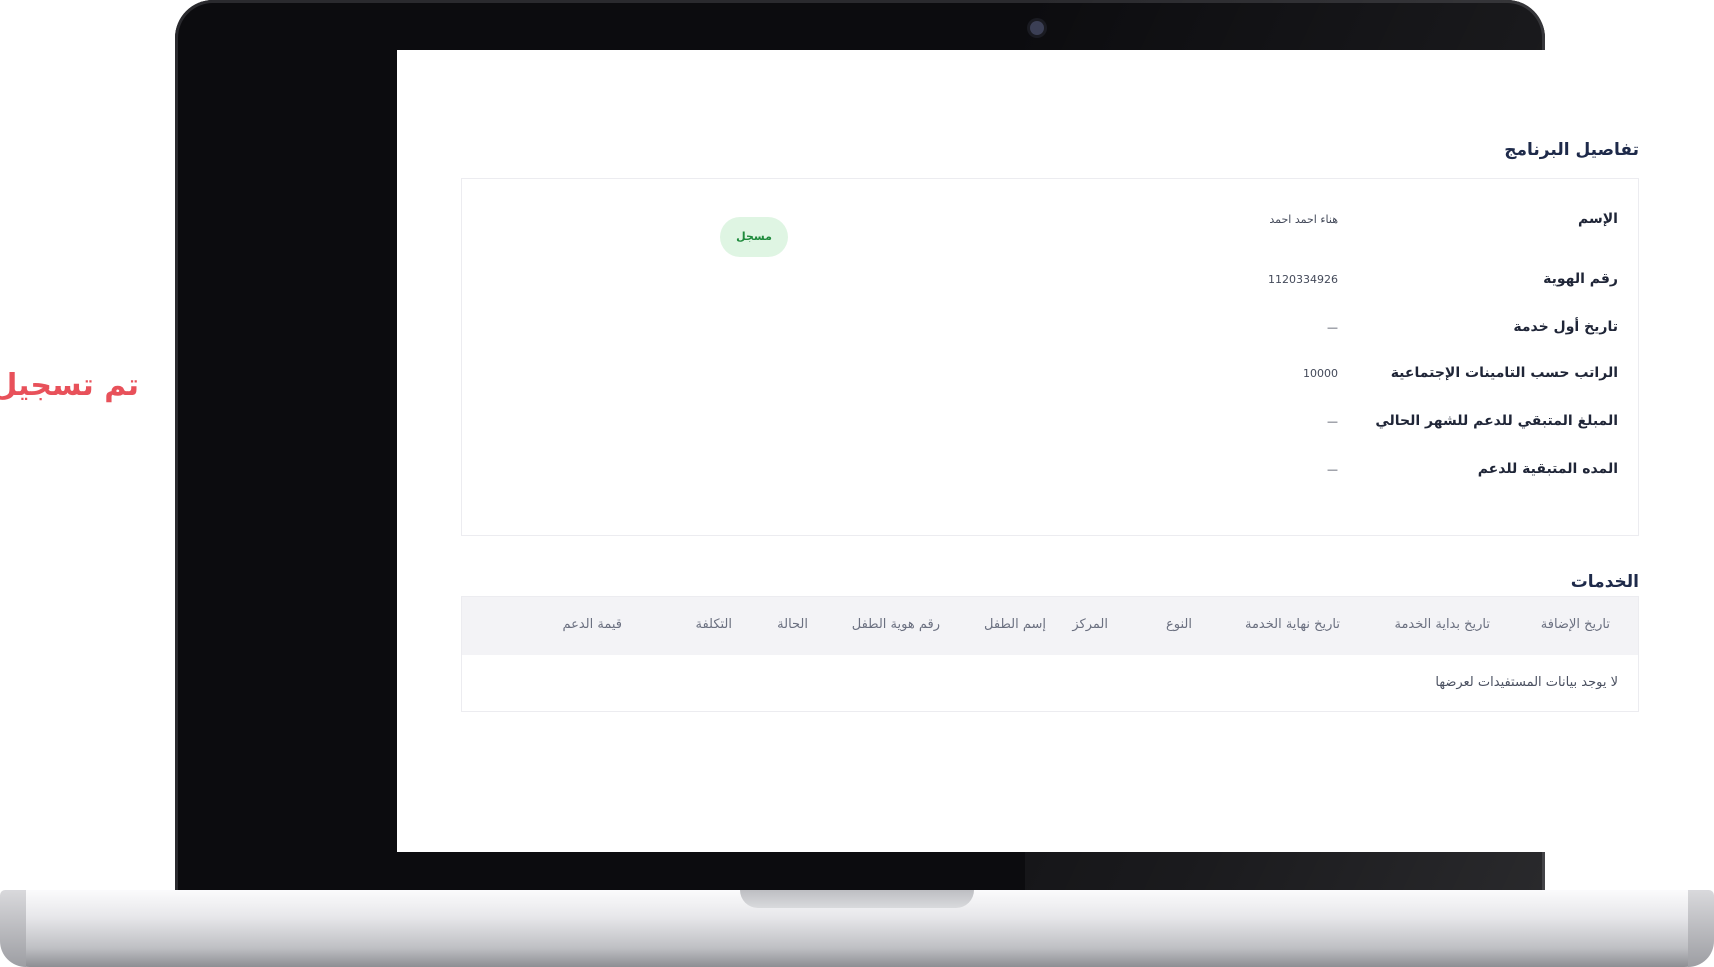 The height and width of the screenshot is (967, 1714). I want to click on column-header: تاريخ الإضافة, so click(1575, 624).